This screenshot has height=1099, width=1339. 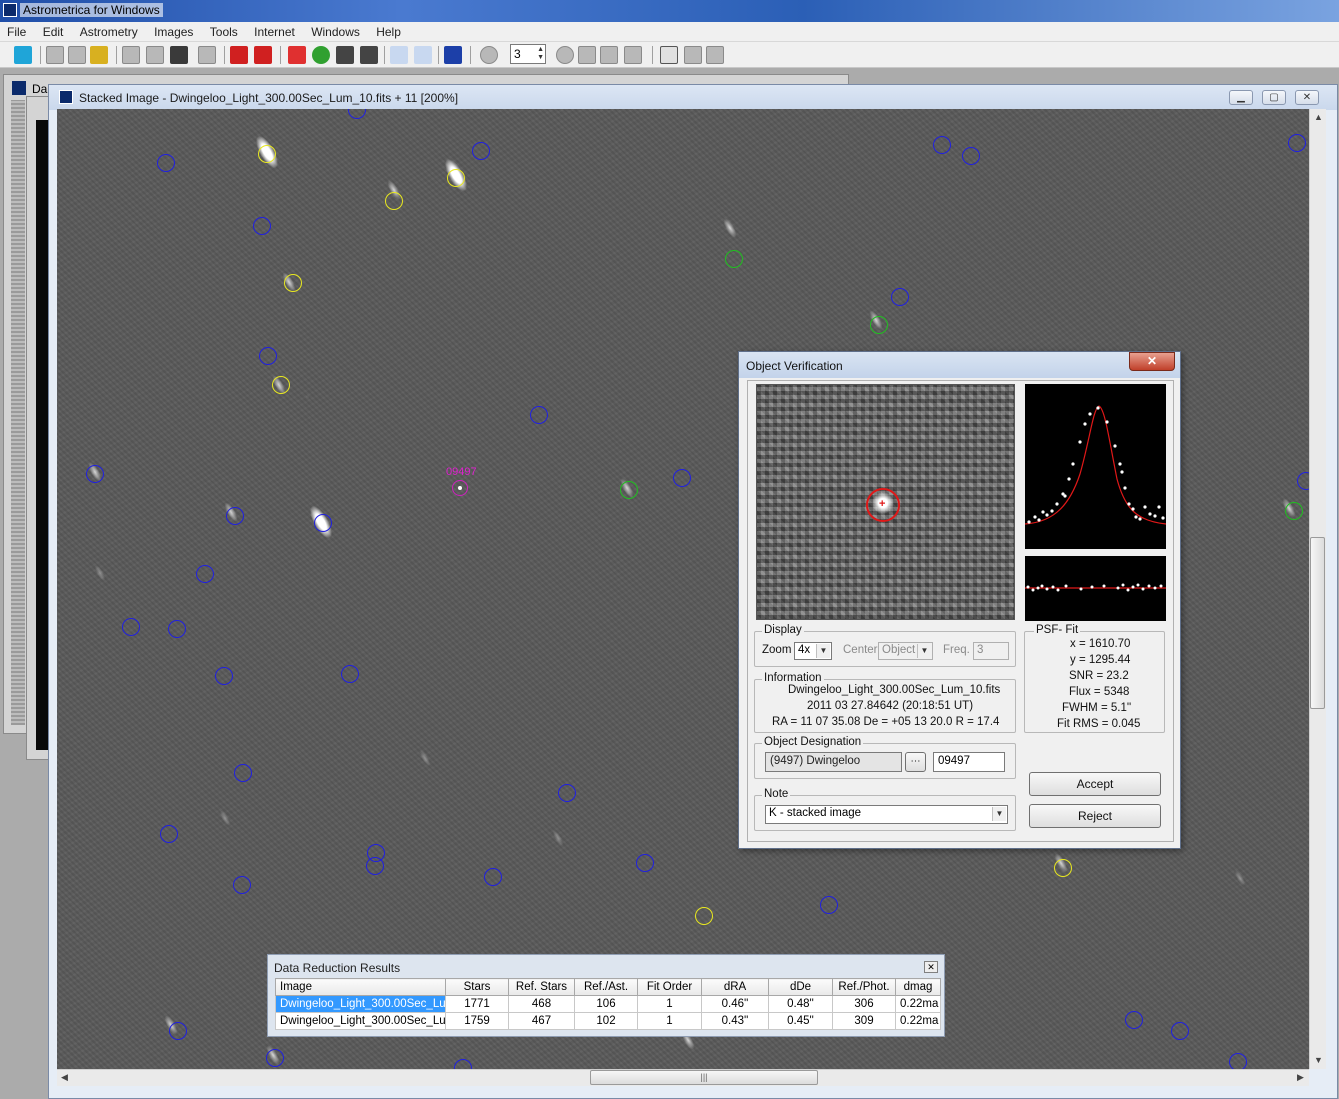 What do you see at coordinates (274, 30) in the screenshot?
I see `menu-internet: Internet` at bounding box center [274, 30].